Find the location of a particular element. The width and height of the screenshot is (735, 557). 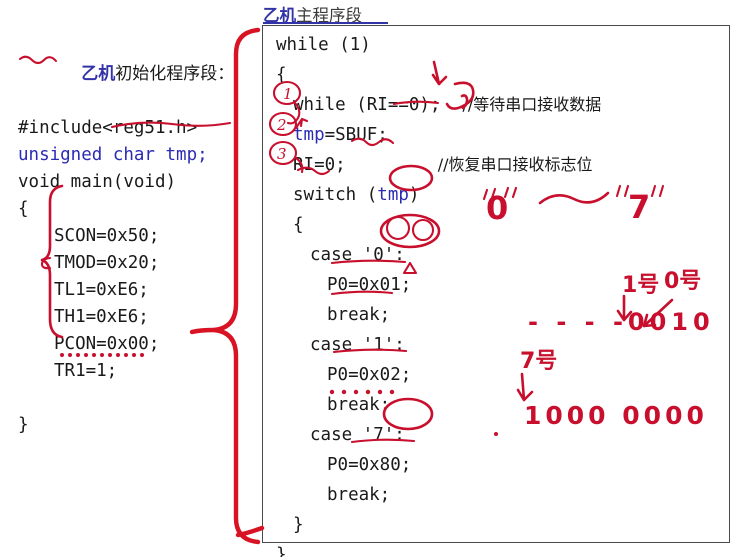

left-code-line-pcon: PCON=0x00; is located at coordinates (107, 344).